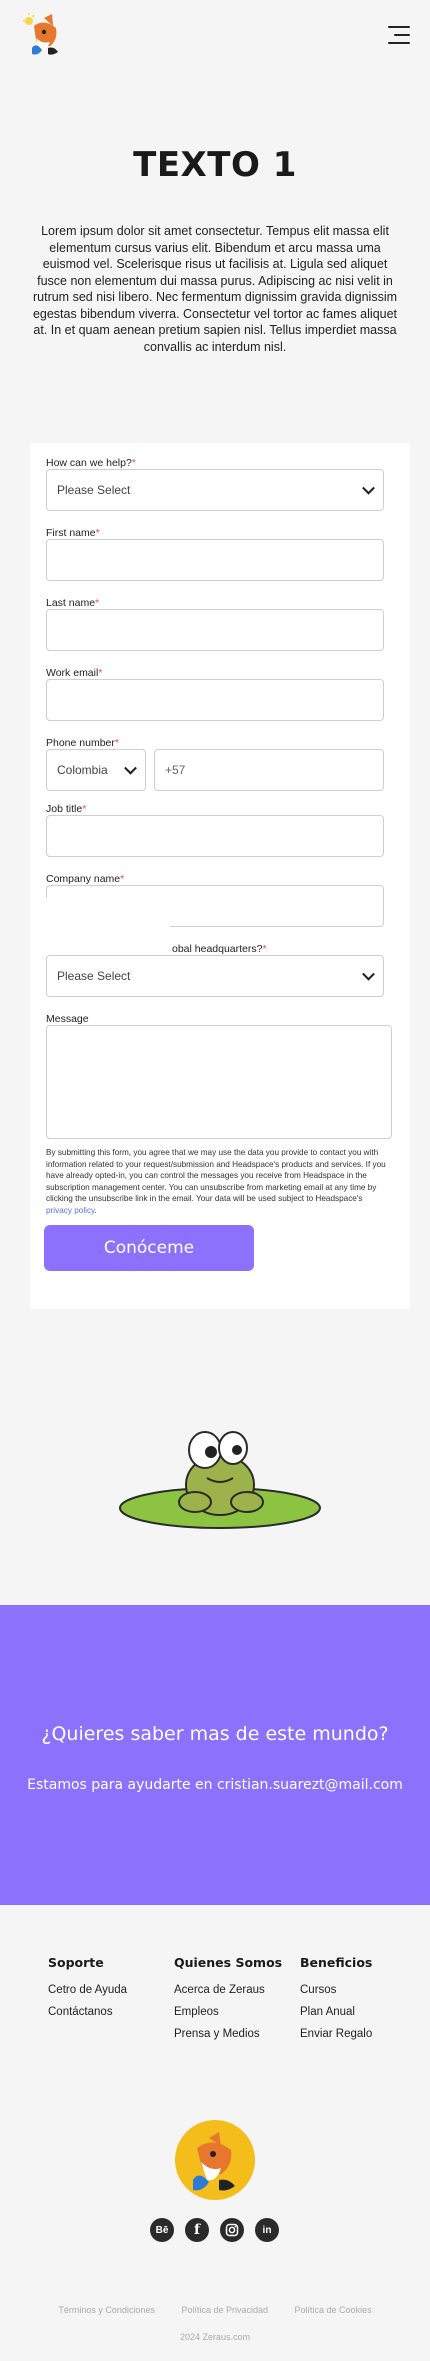  I want to click on help-select-value: Please Select, so click(94, 490).